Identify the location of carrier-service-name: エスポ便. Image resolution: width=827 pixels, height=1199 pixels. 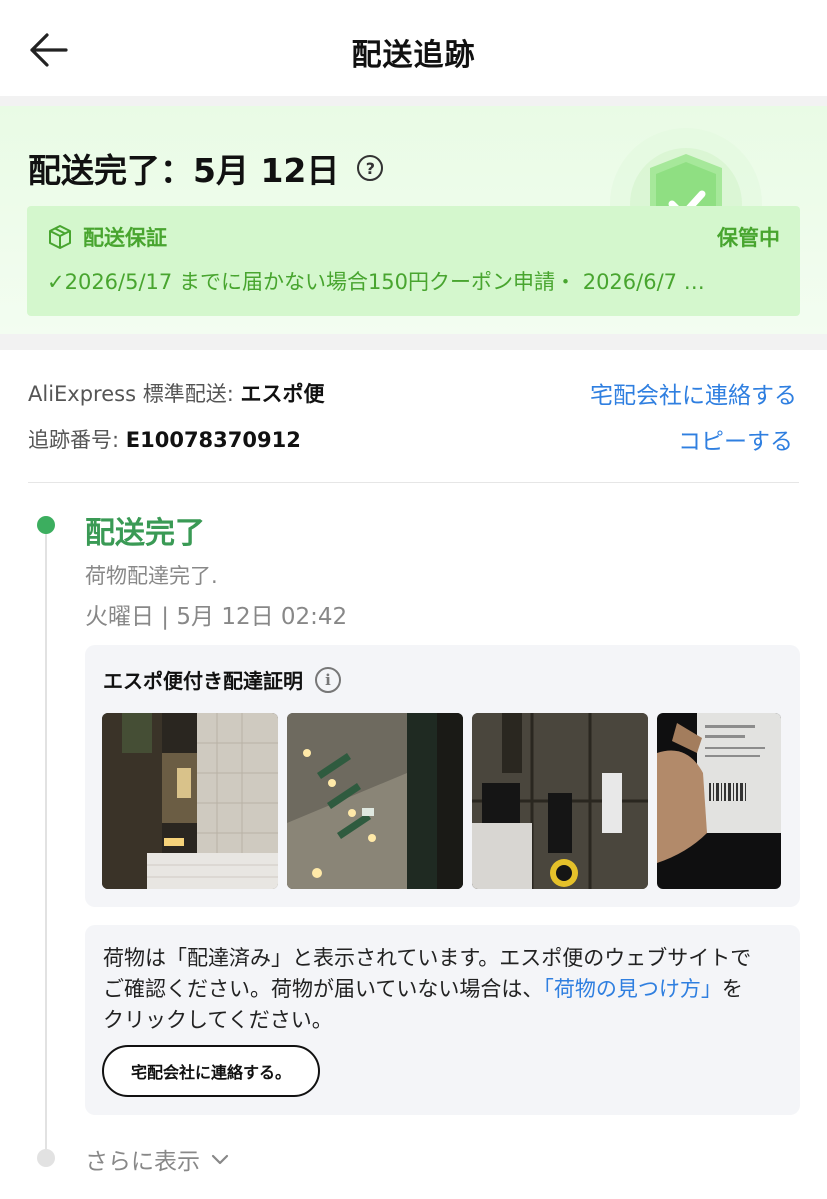
(282, 394).